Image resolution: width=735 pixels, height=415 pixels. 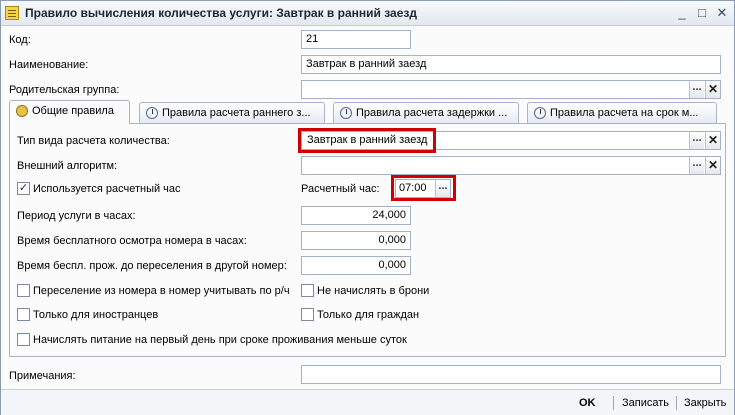 What do you see at coordinates (682, 13) in the screenshot?
I see `minimize-button: _` at bounding box center [682, 13].